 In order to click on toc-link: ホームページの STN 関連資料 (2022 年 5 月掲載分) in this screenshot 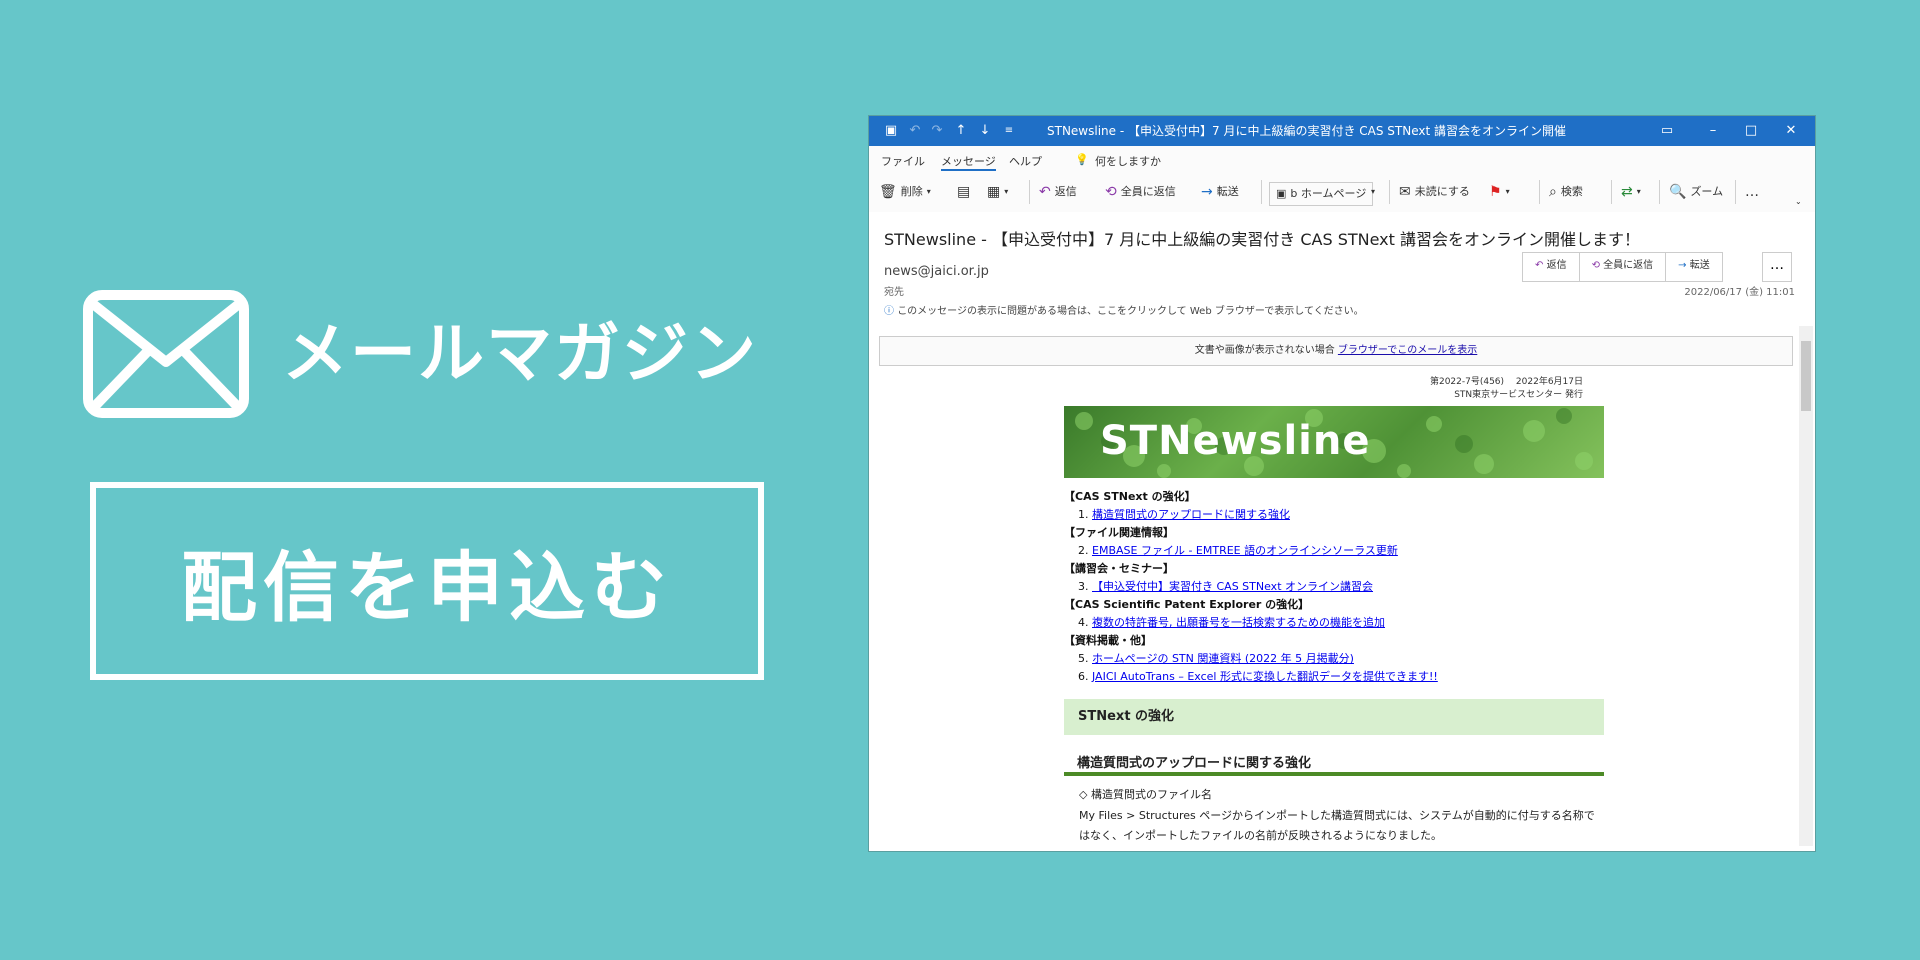, I will do `click(1223, 658)`.